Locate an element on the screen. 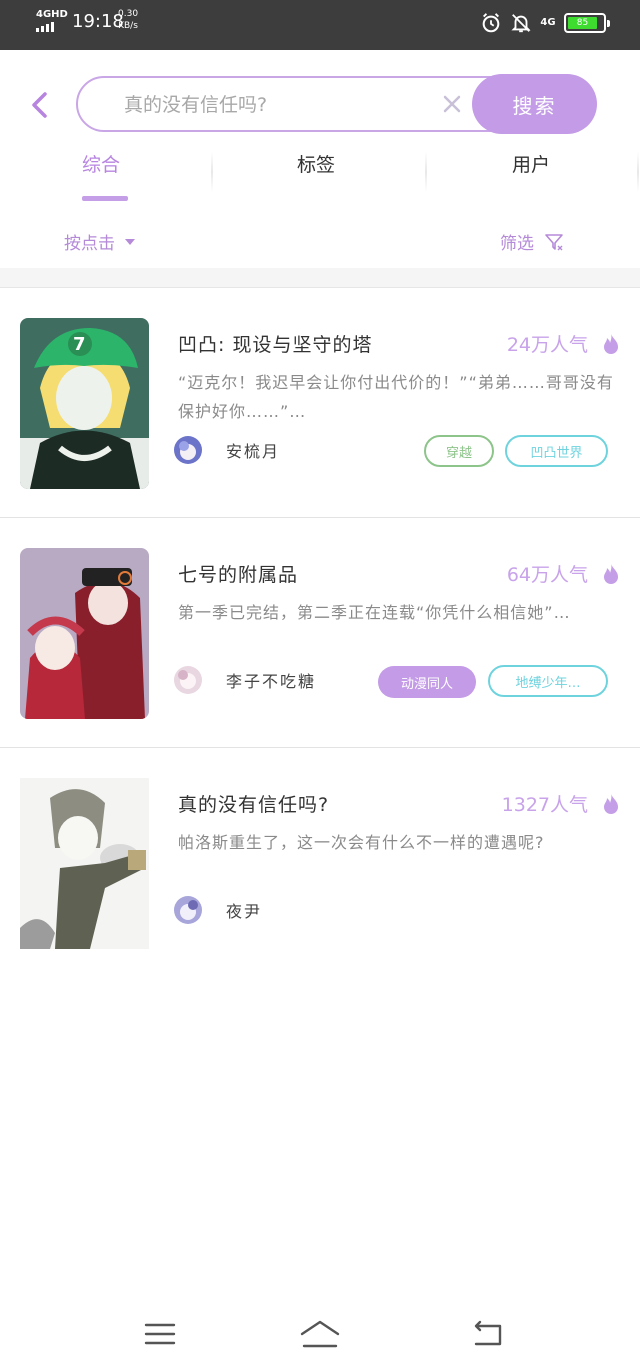 The width and height of the screenshot is (640, 1372). funnel-icon is located at coordinates (554, 241).